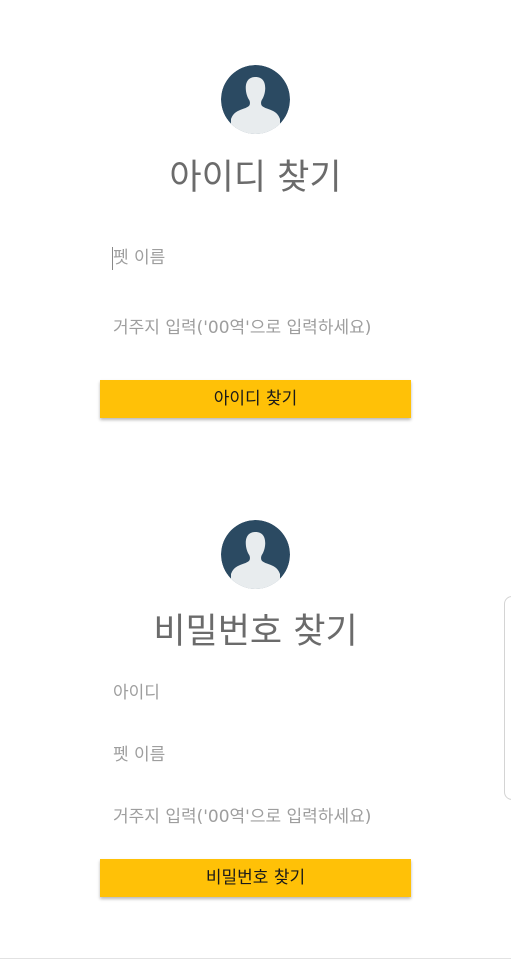 The width and height of the screenshot is (511, 960). Describe the element at coordinates (255, 693) in the screenshot. I see `find-password-id-input` at that location.